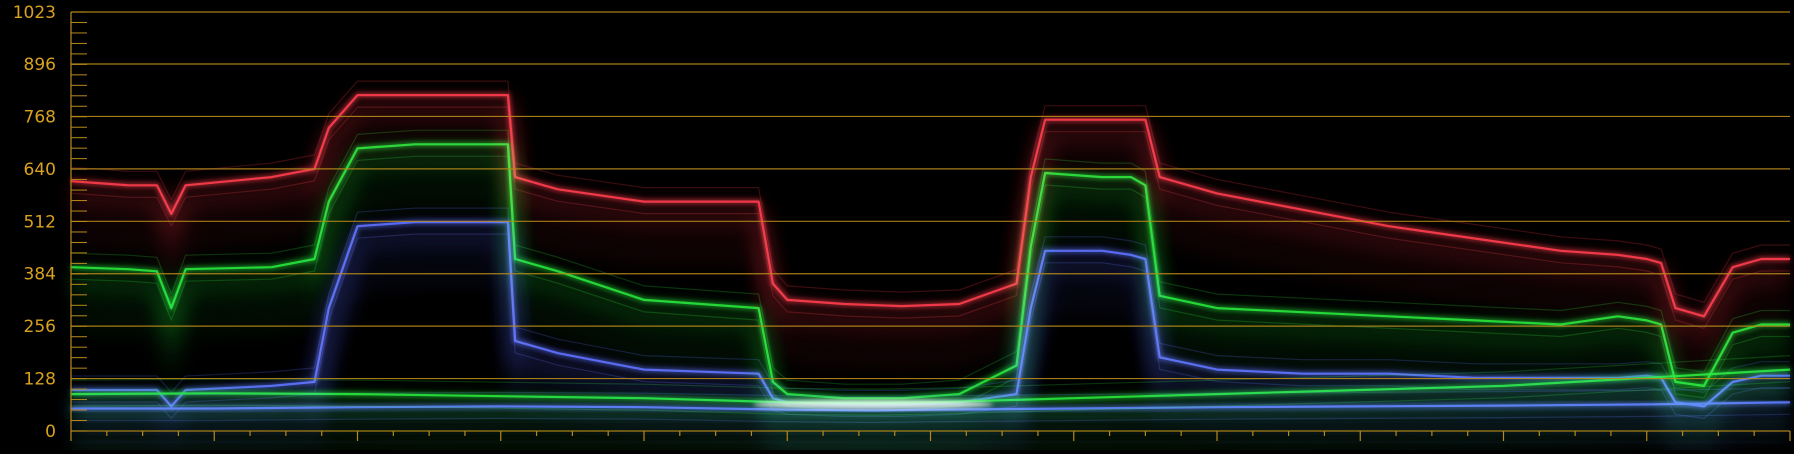  Describe the element at coordinates (40, 275) in the screenshot. I see `y-tick-label: 384` at that location.